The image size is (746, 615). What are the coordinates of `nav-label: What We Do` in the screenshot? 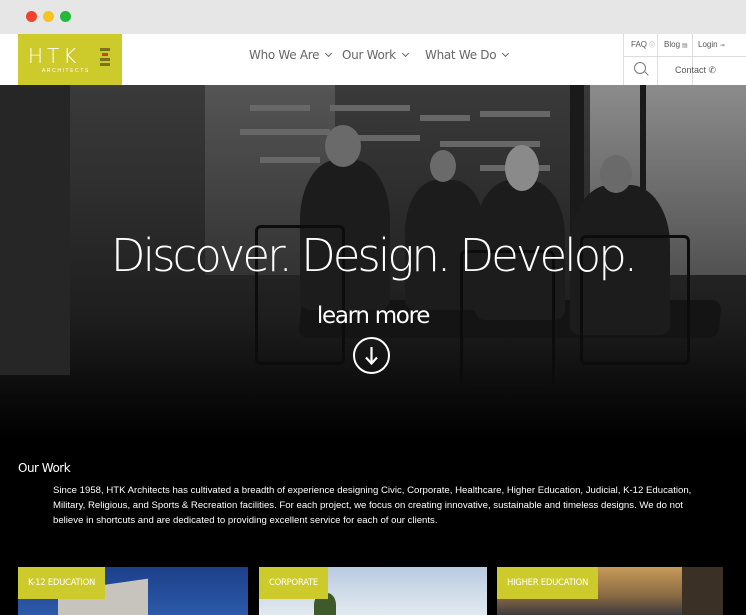 It's located at (461, 55).